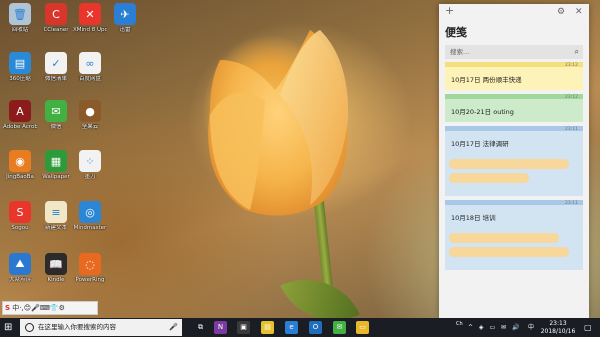 Image resolution: width=600 pixels, height=337 pixels. I want to click on desktop-shortcut-label: 360压缩, so click(20, 79).